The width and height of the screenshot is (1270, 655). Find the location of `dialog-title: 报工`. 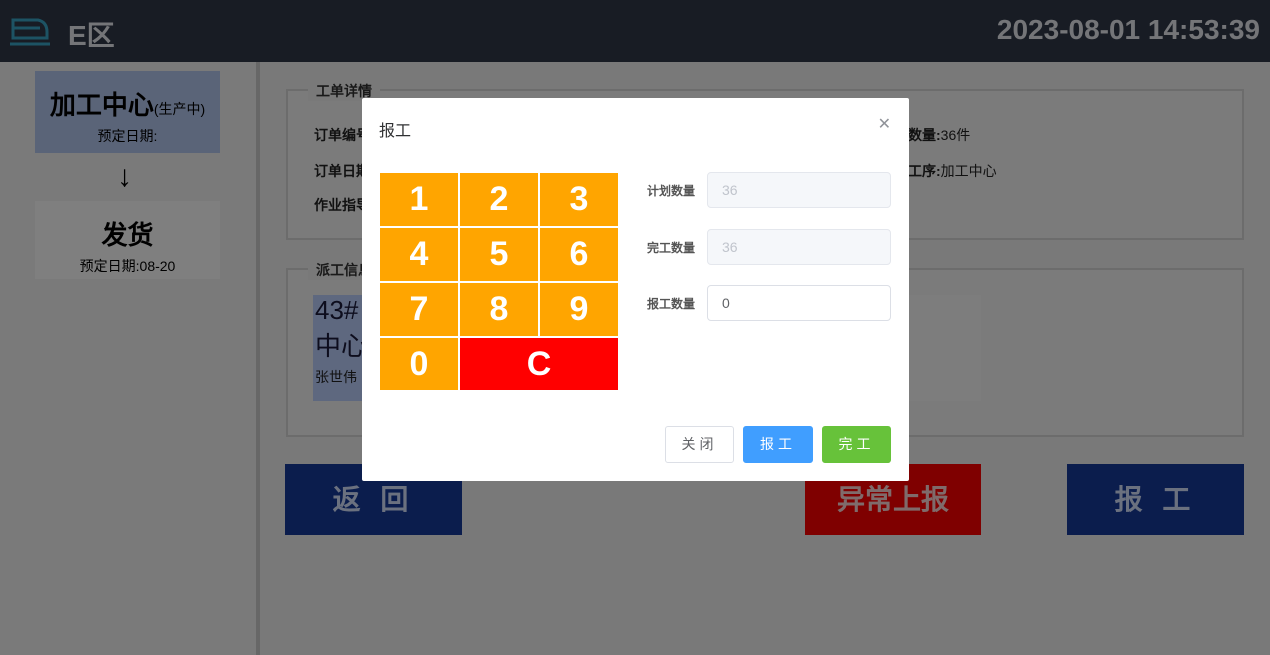

dialog-title: 报工 is located at coordinates (395, 131).